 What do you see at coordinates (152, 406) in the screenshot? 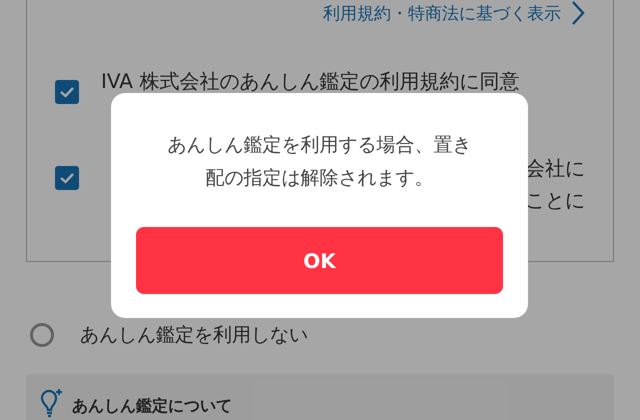
I see `panel-title: あんしん鑑定について` at bounding box center [152, 406].